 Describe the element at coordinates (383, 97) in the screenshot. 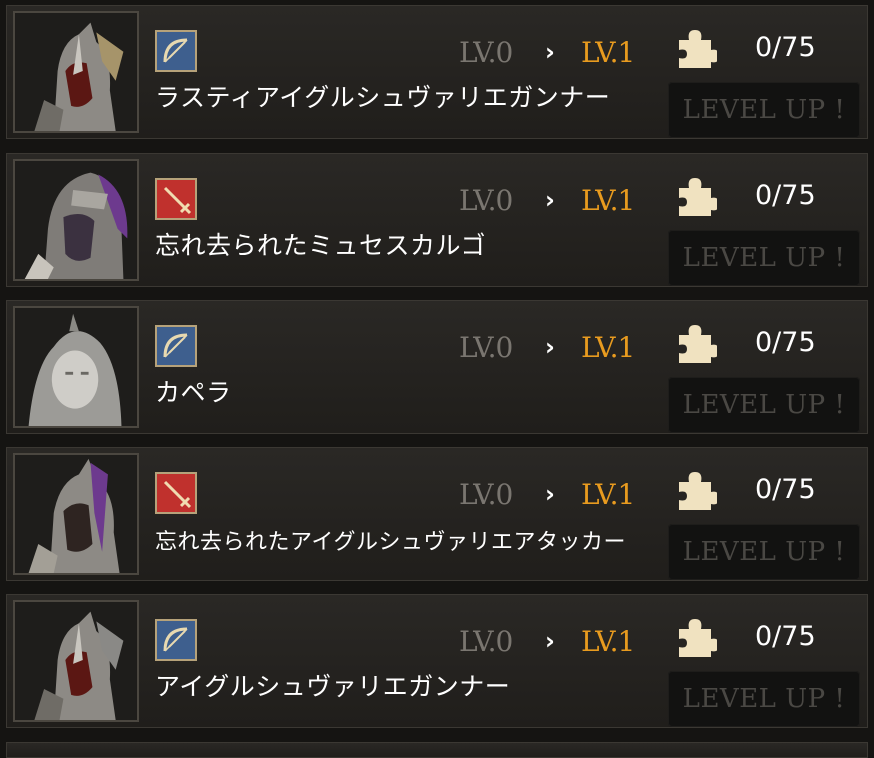

I see `character-name: ラスティアイグルシュヴァリエガンナー` at that location.